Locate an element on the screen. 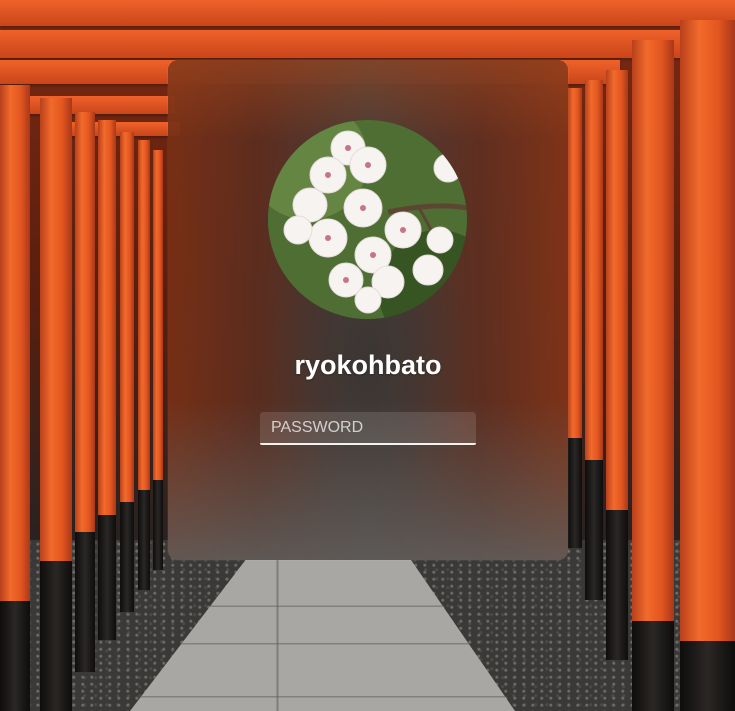 Image resolution: width=735 pixels, height=711 pixels. cherry-blossom-icon is located at coordinates (367, 219).